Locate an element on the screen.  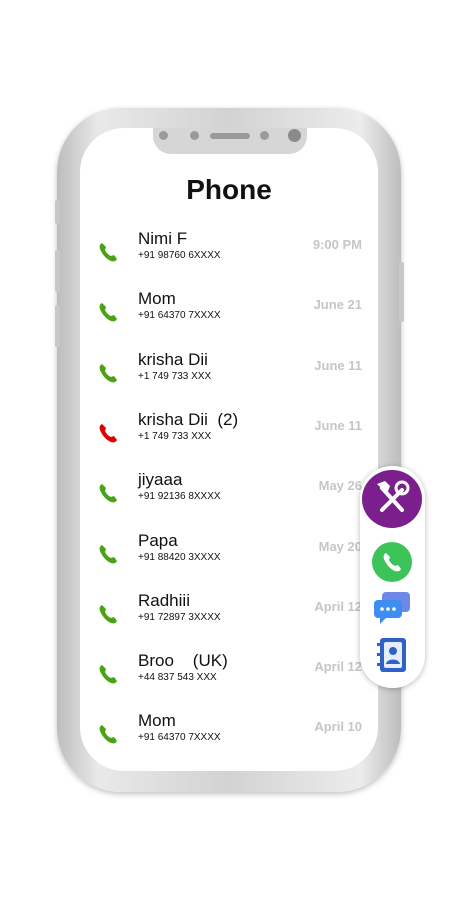
call-time: May 20 is located at coordinates (340, 546).